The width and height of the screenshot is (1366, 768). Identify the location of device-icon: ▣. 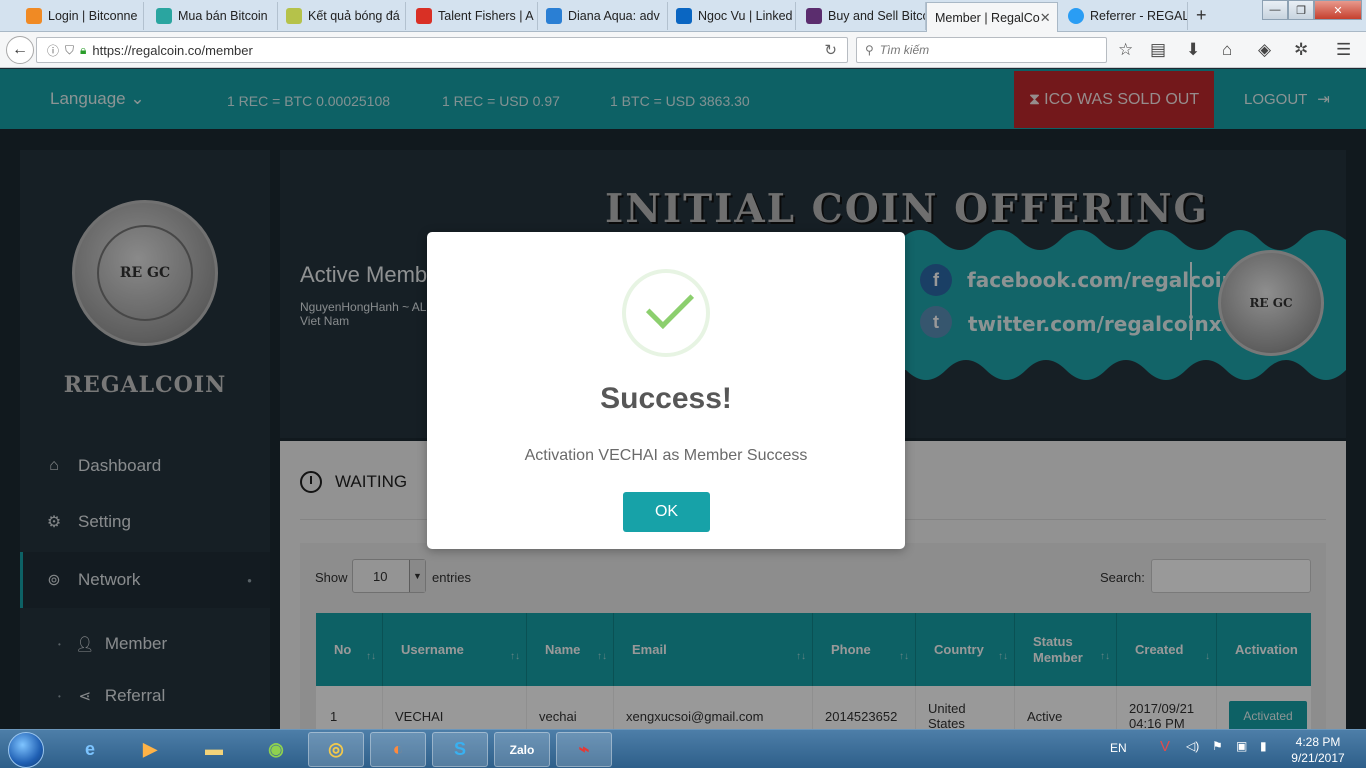
(1241, 746).